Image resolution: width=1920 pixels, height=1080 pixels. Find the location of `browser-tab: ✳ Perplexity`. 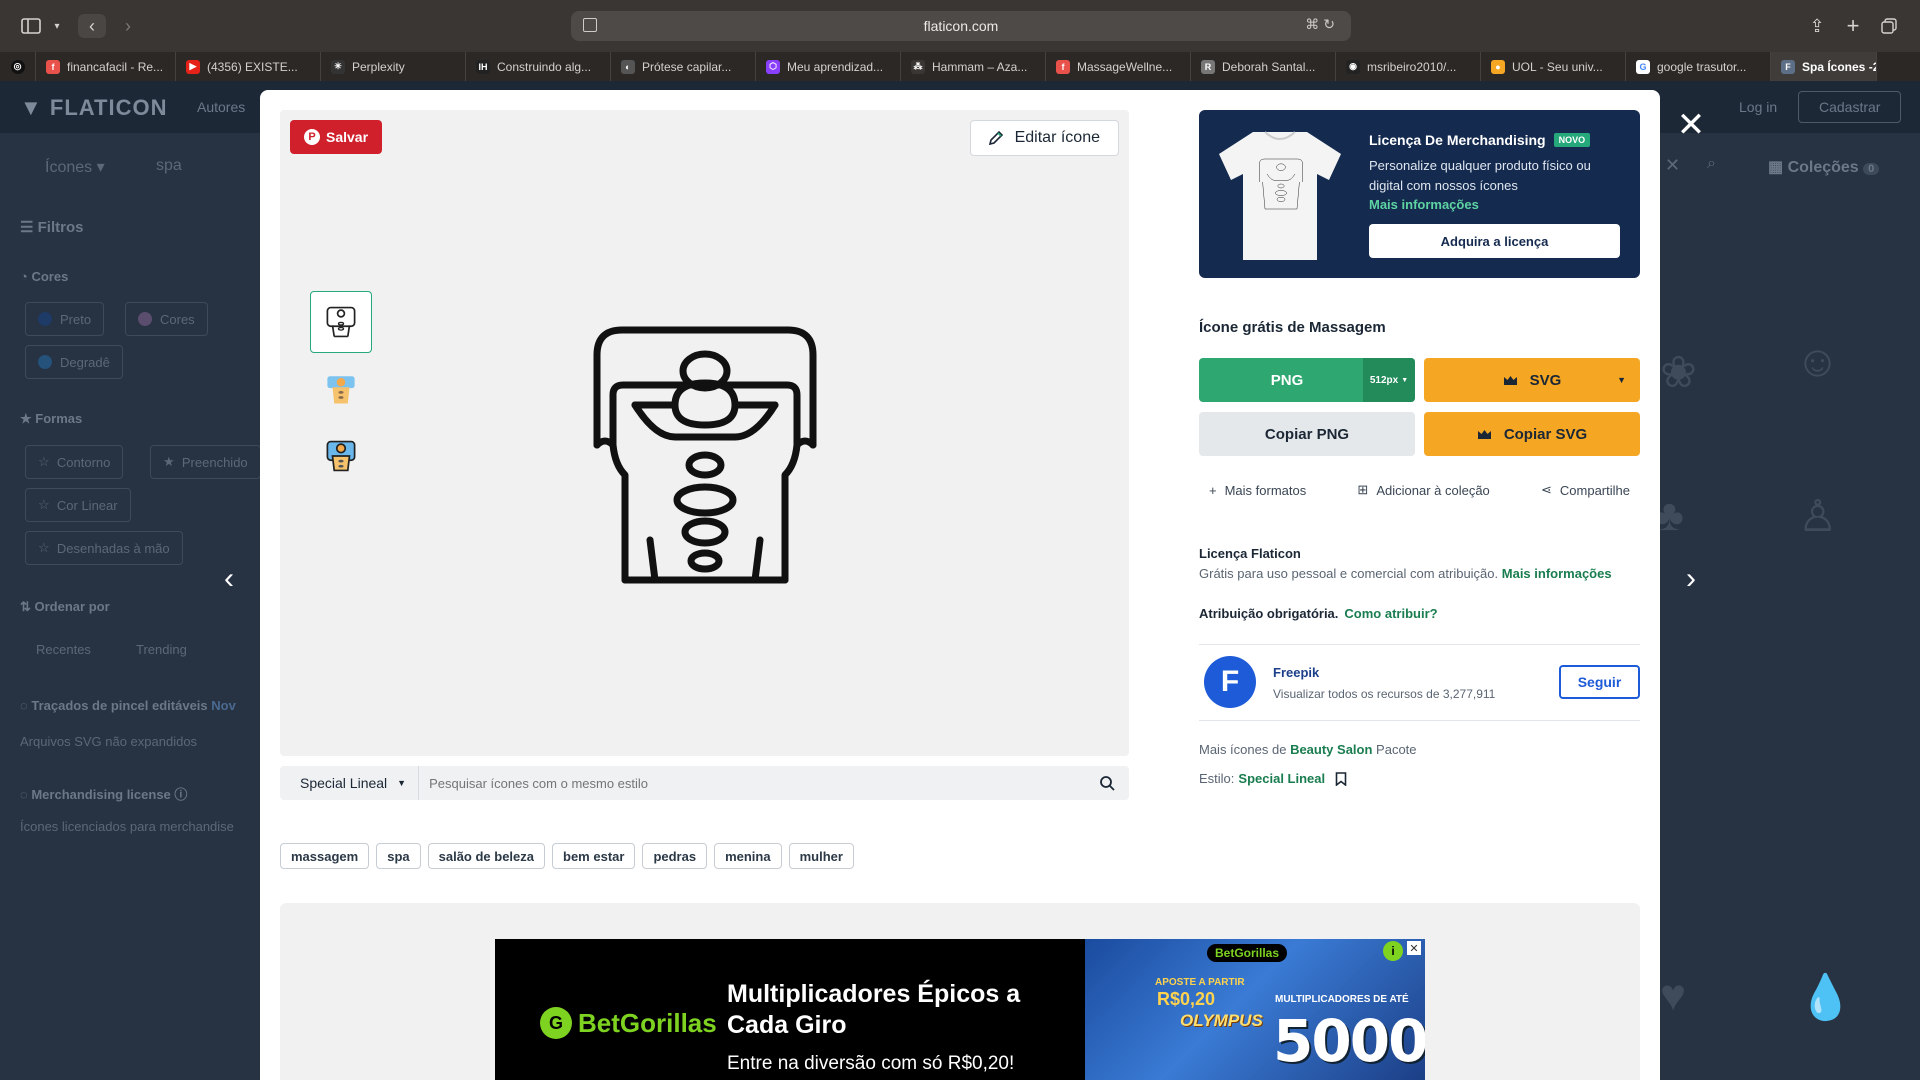

browser-tab: ✳ Perplexity is located at coordinates (393, 66).